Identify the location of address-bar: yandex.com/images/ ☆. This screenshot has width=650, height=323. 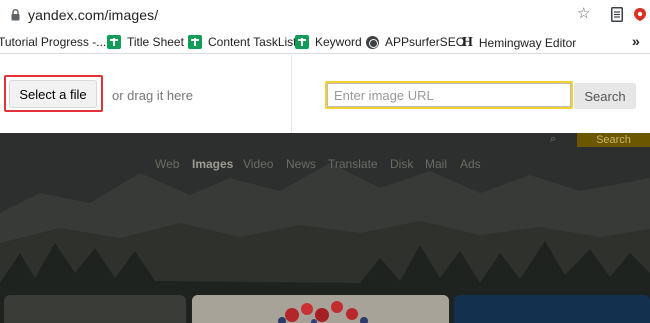
(325, 15).